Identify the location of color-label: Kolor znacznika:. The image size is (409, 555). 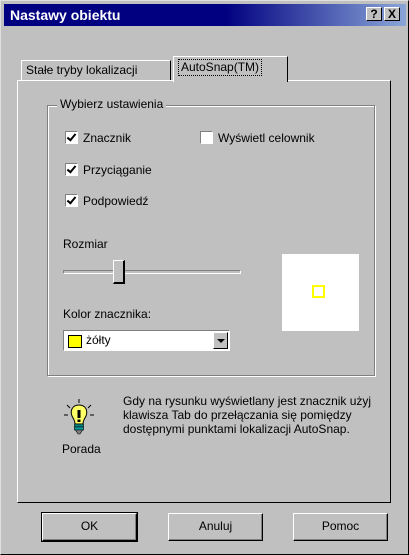
(107, 314).